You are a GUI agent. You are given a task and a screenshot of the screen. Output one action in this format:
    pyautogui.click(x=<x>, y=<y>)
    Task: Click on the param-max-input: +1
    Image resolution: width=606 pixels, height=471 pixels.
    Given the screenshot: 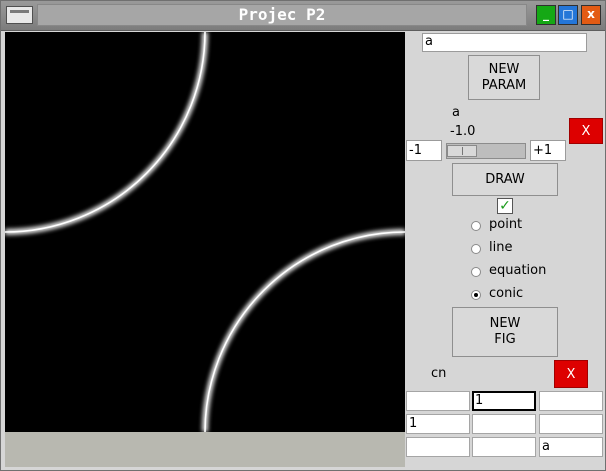 What is the action you would take?
    pyautogui.click(x=548, y=150)
    